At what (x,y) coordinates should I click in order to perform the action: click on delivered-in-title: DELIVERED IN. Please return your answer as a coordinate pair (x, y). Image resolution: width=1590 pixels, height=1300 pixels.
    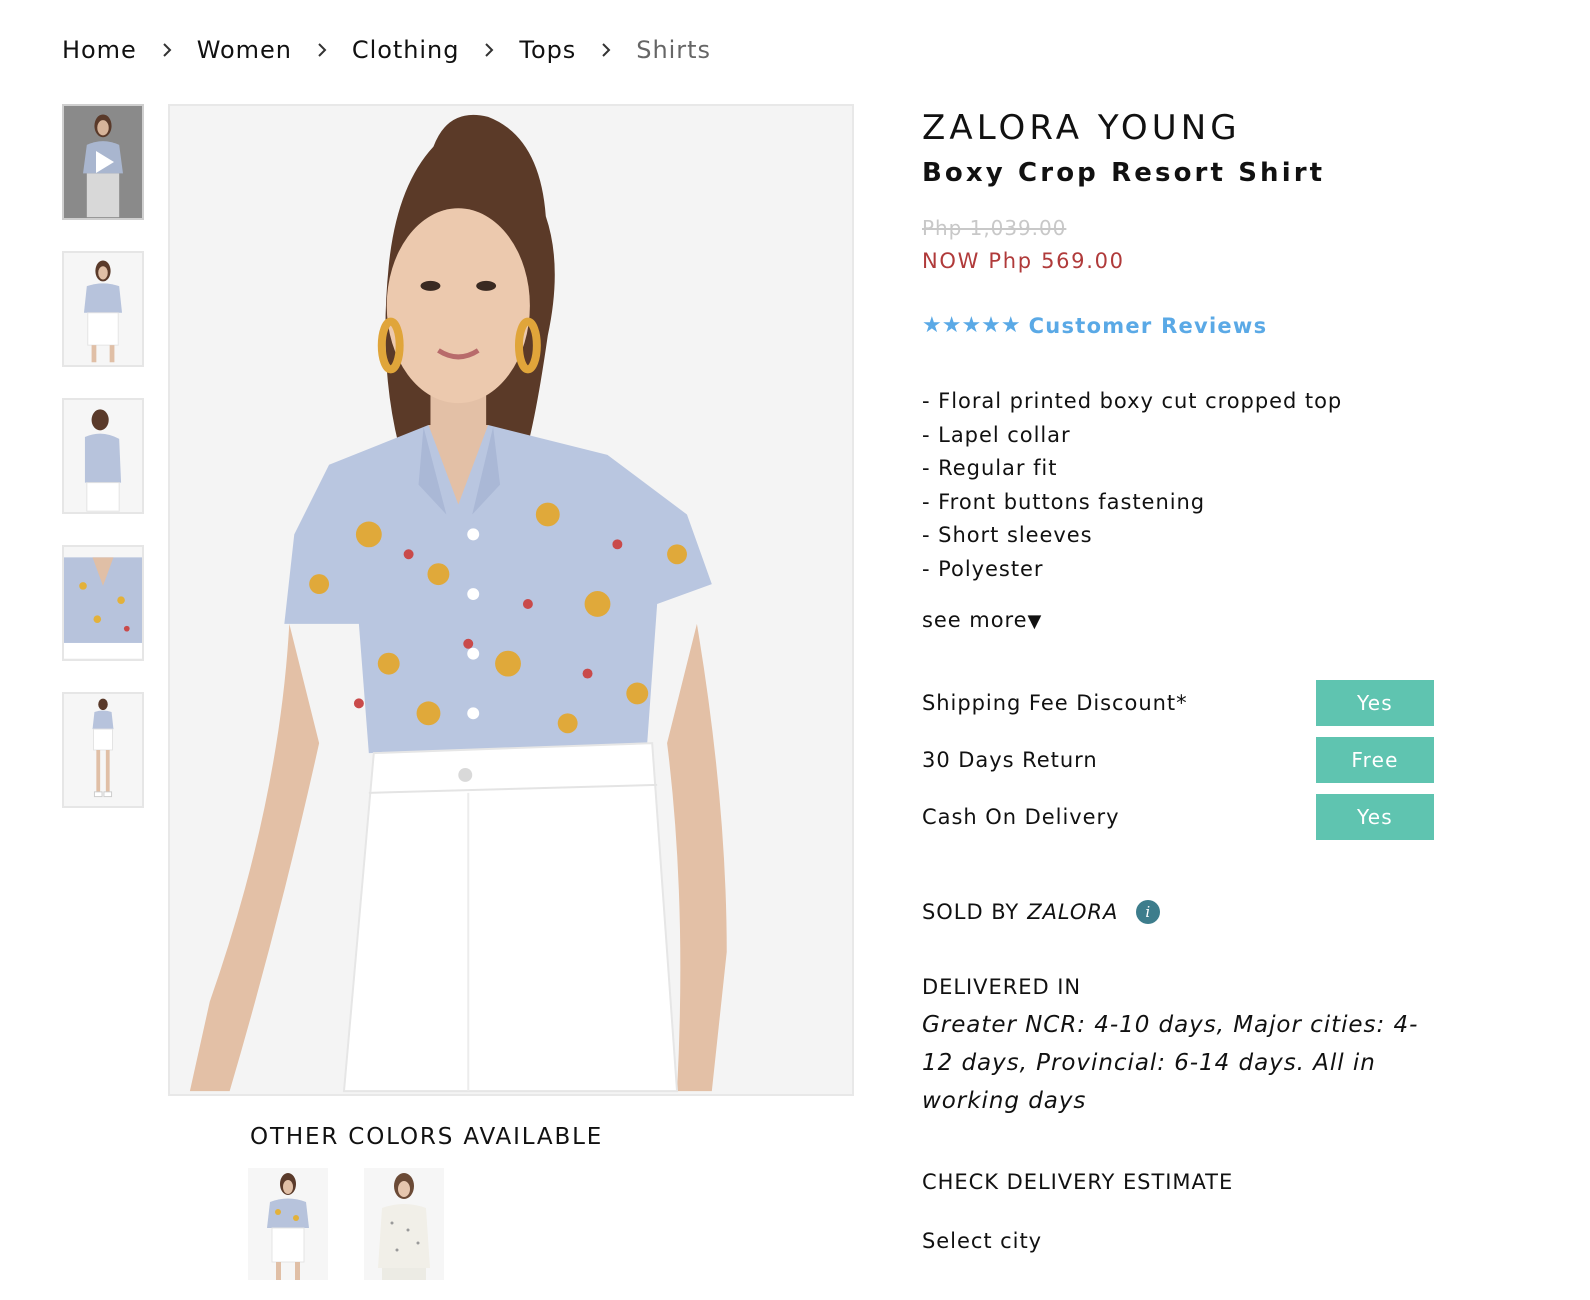
    Looking at the image, I should click on (1002, 987).